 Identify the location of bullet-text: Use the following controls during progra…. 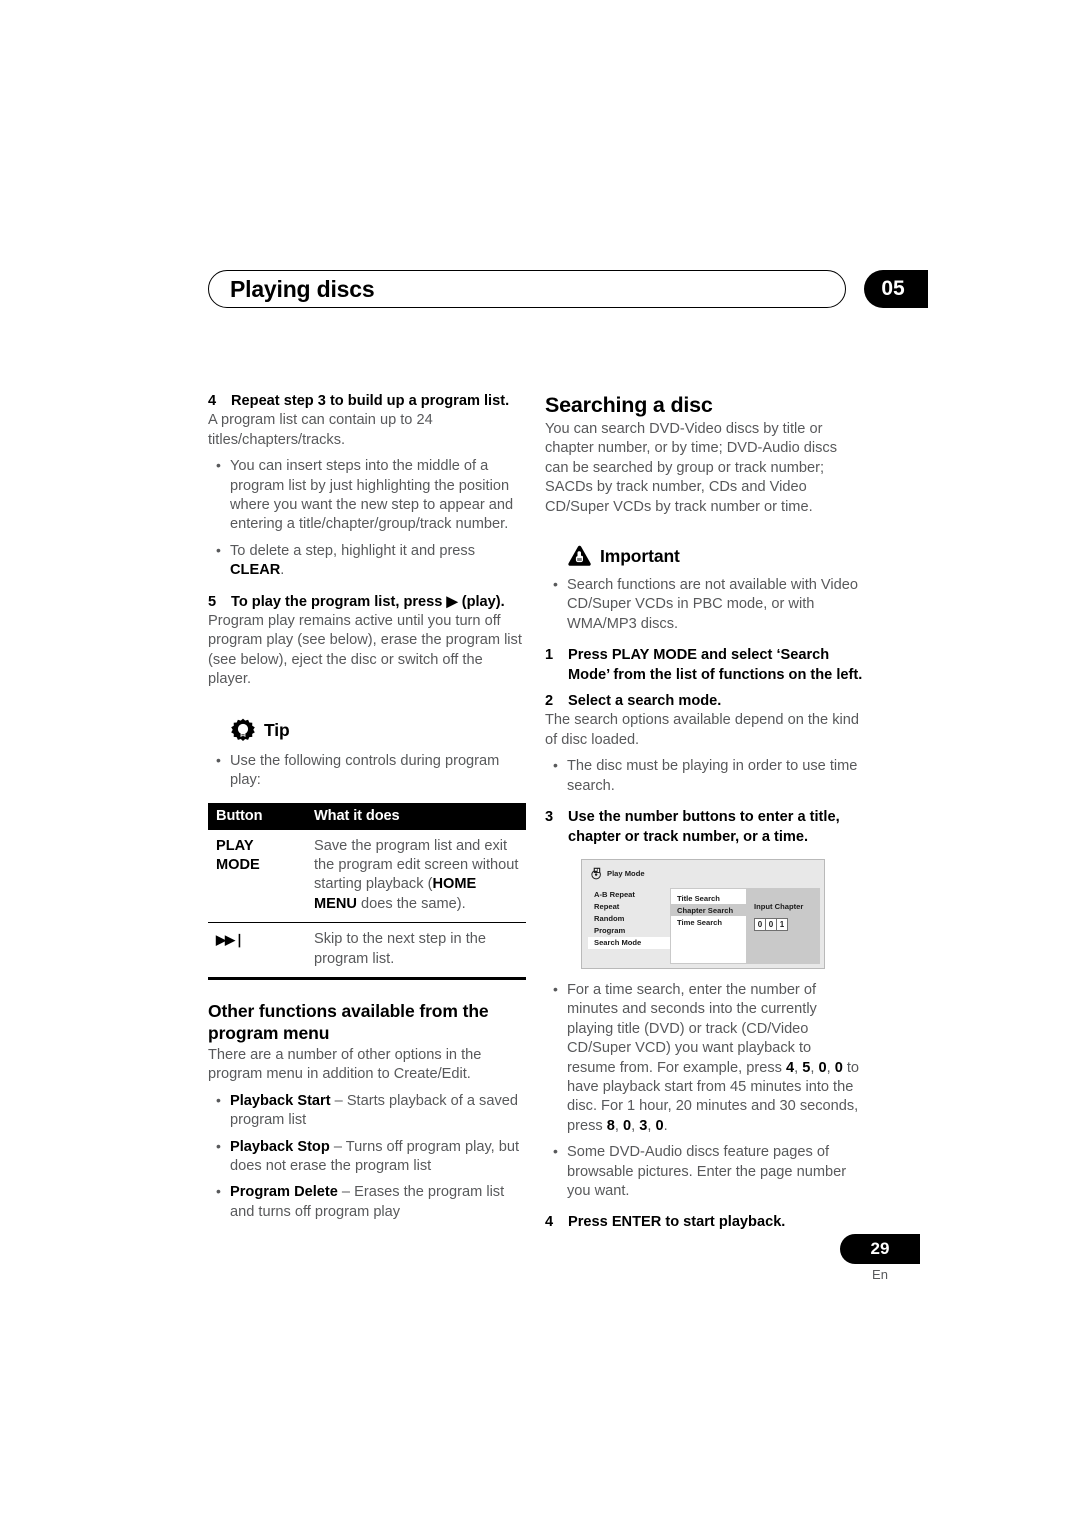
(365, 770).